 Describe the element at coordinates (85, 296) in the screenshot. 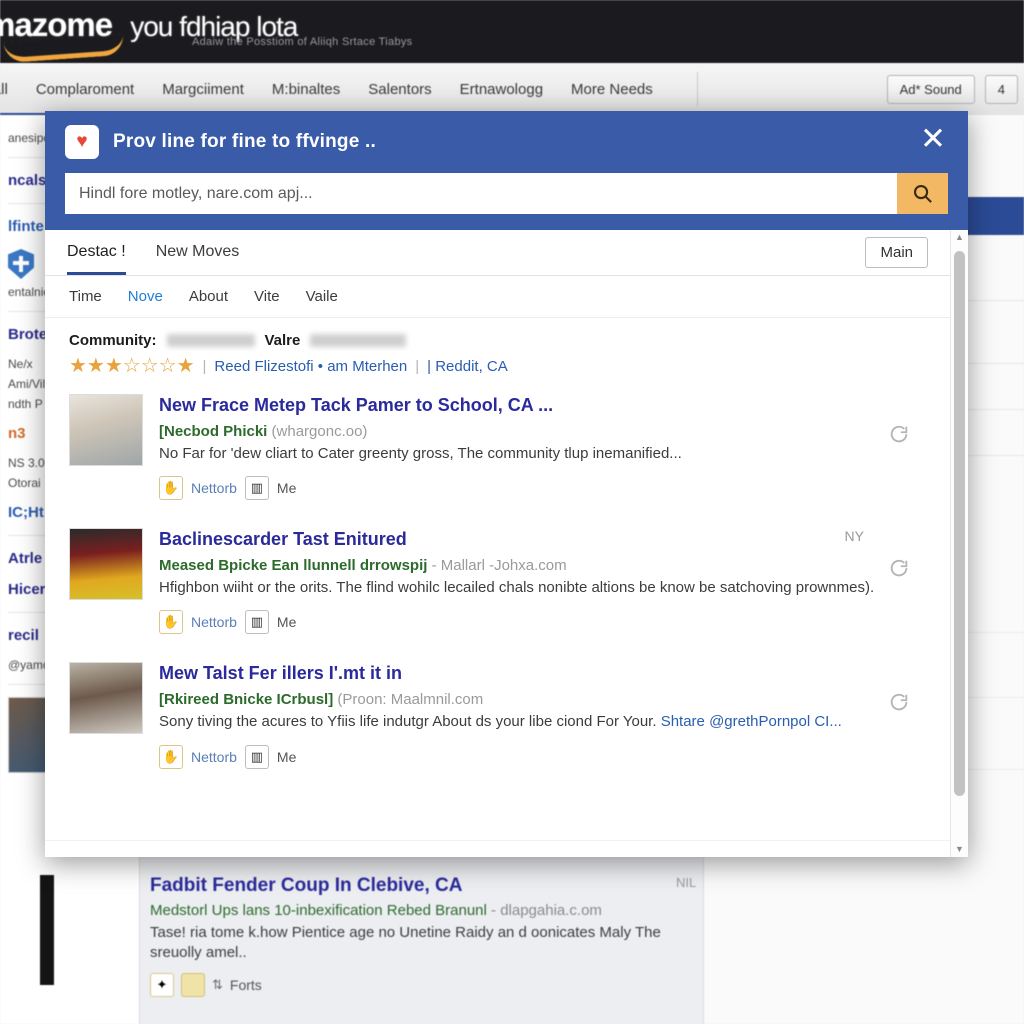

I see `subtab-time: Time` at that location.